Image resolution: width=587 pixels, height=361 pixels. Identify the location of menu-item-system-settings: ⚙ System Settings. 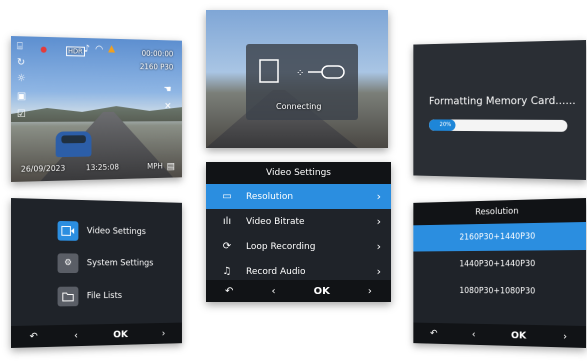
(105, 263).